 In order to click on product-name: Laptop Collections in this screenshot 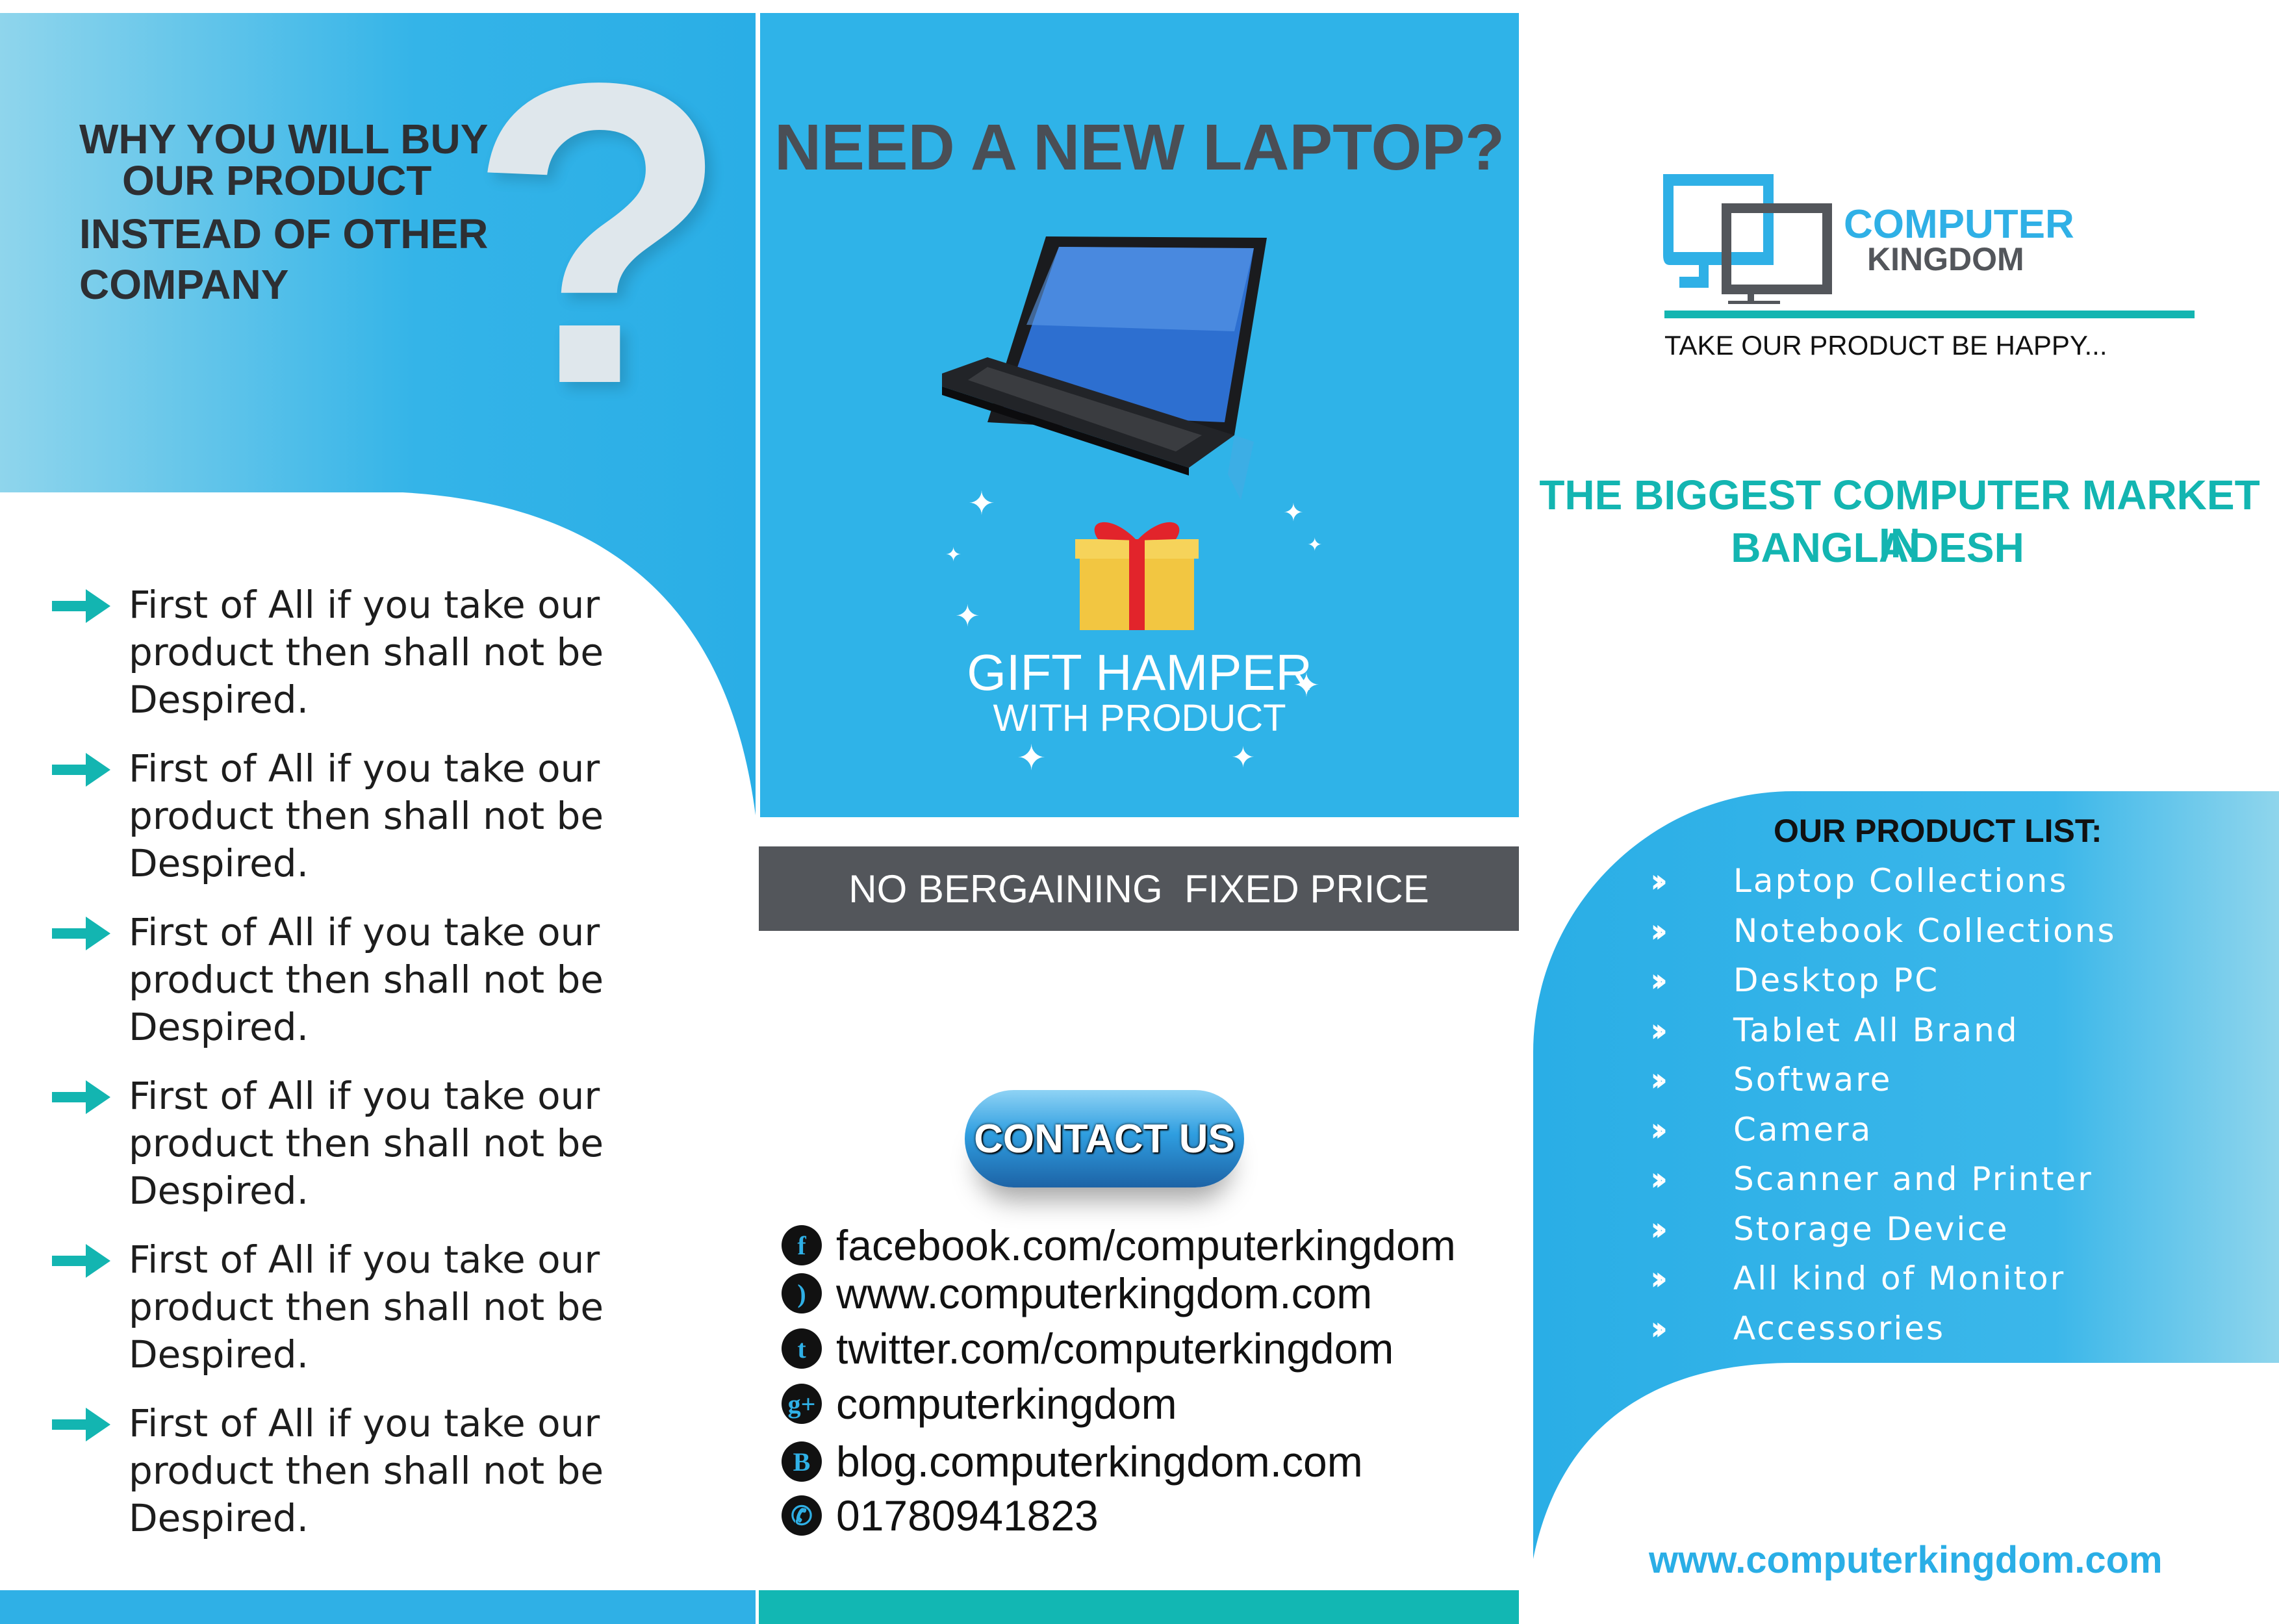, I will do `click(1901, 881)`.